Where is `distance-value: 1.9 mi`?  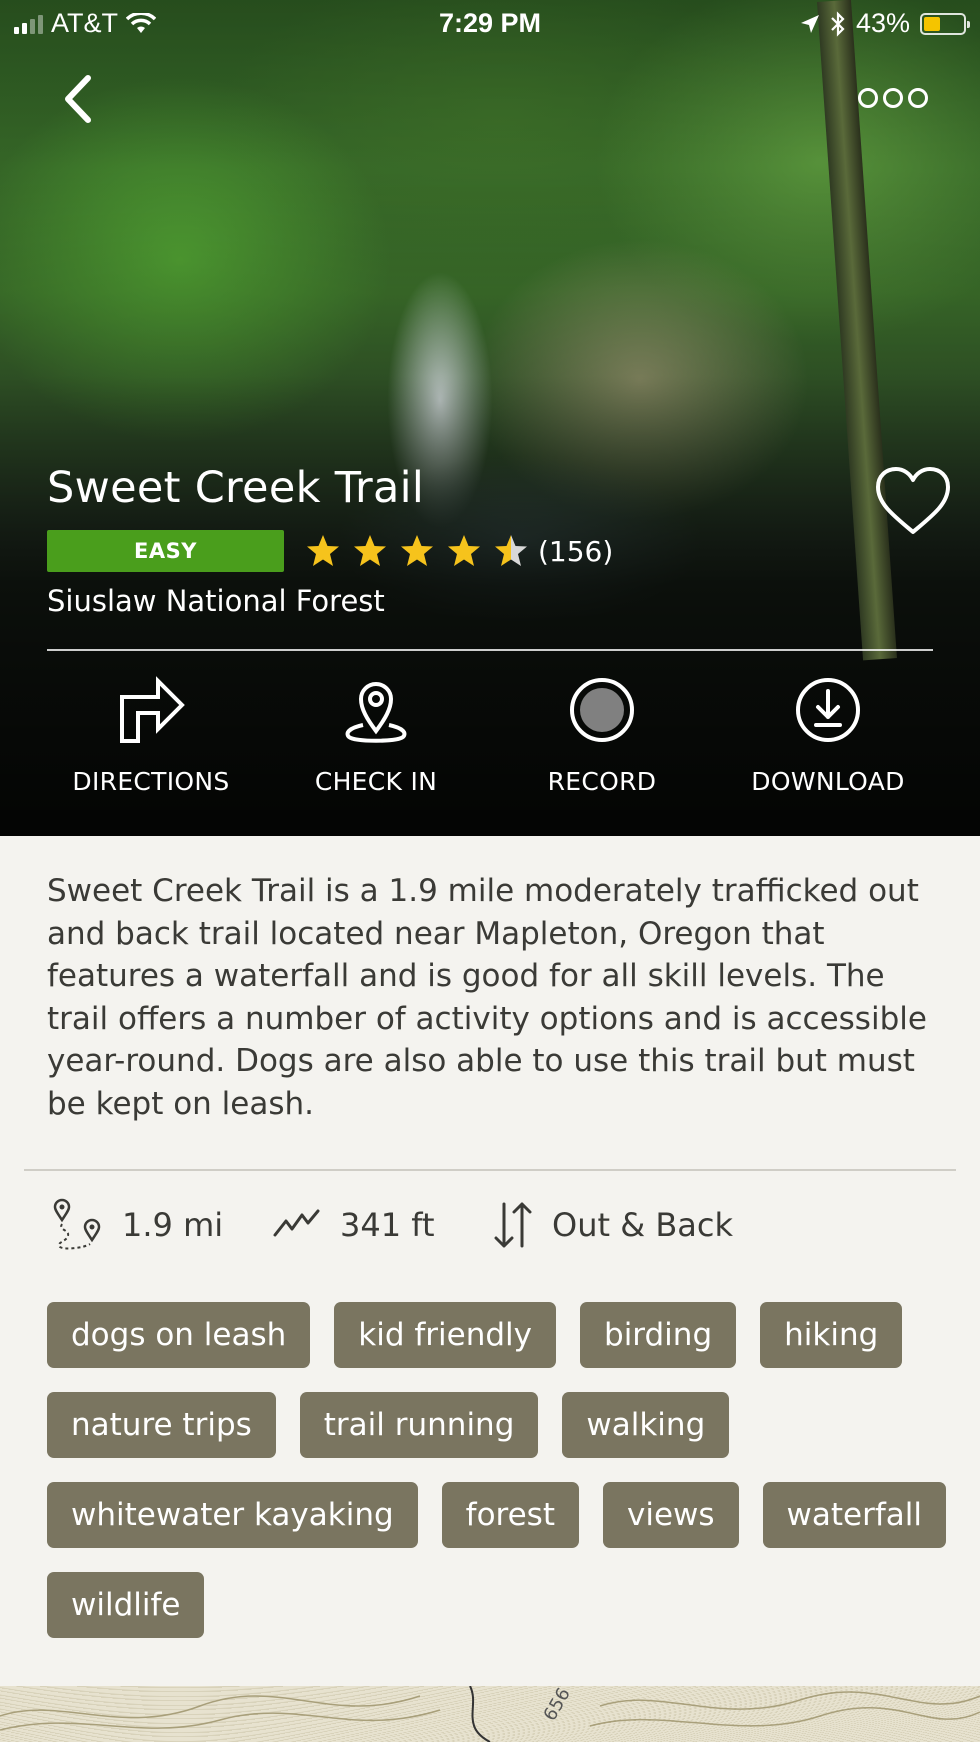
distance-value: 1.9 mi is located at coordinates (173, 1225).